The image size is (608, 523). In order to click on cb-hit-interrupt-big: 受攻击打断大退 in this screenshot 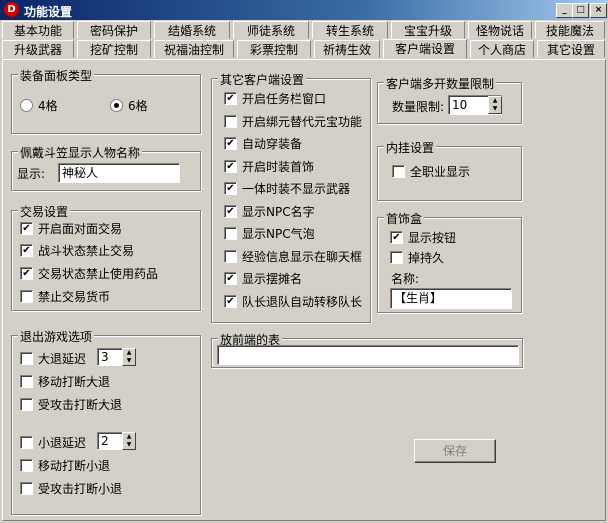, I will do `click(71, 404)`.